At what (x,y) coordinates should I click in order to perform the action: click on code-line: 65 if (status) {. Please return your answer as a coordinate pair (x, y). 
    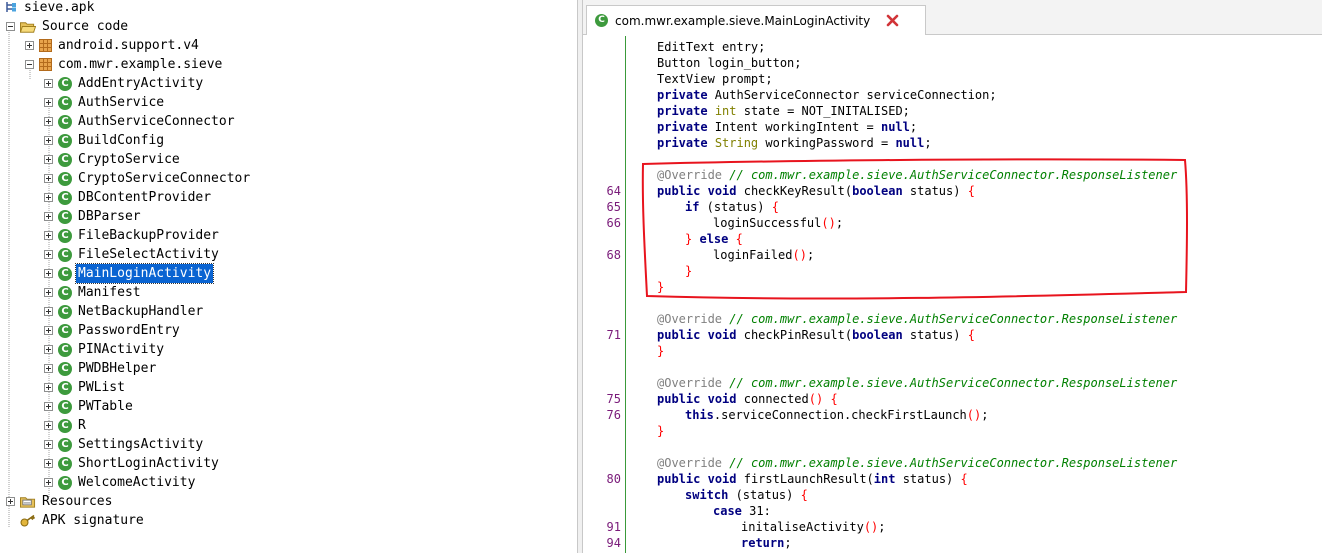
    Looking at the image, I should click on (952, 207).